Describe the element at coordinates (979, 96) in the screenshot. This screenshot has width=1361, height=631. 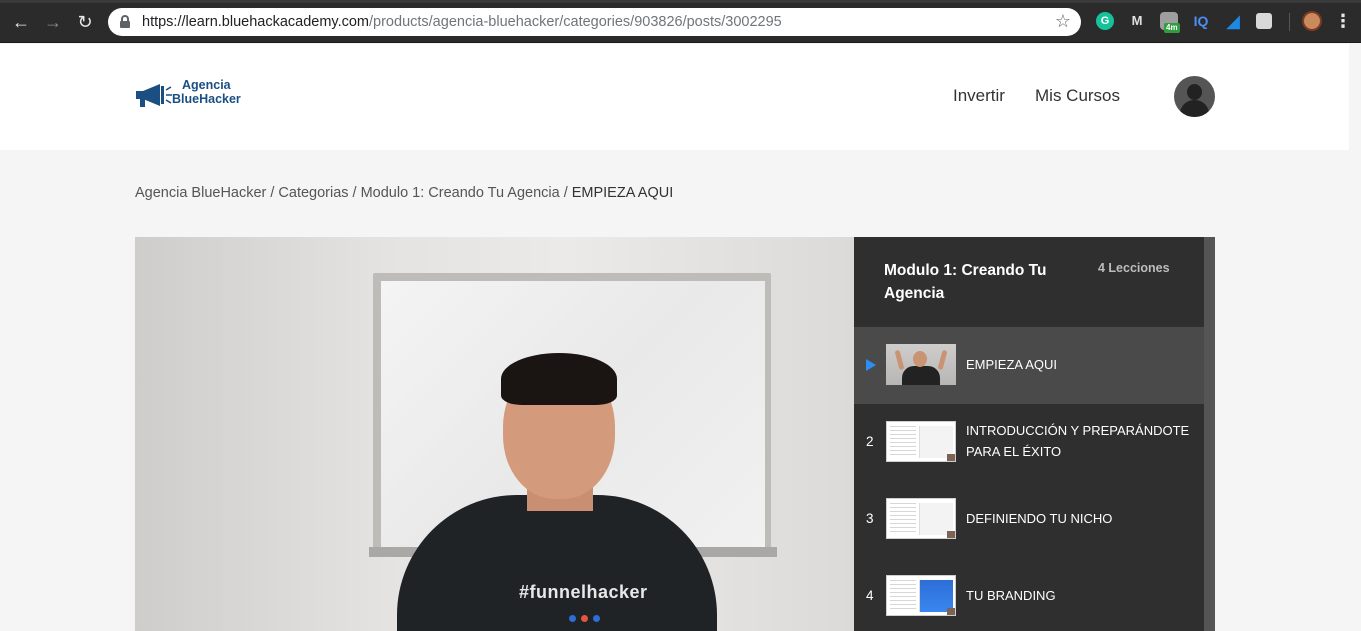
I see `nav-invertir-link: Invertir` at that location.